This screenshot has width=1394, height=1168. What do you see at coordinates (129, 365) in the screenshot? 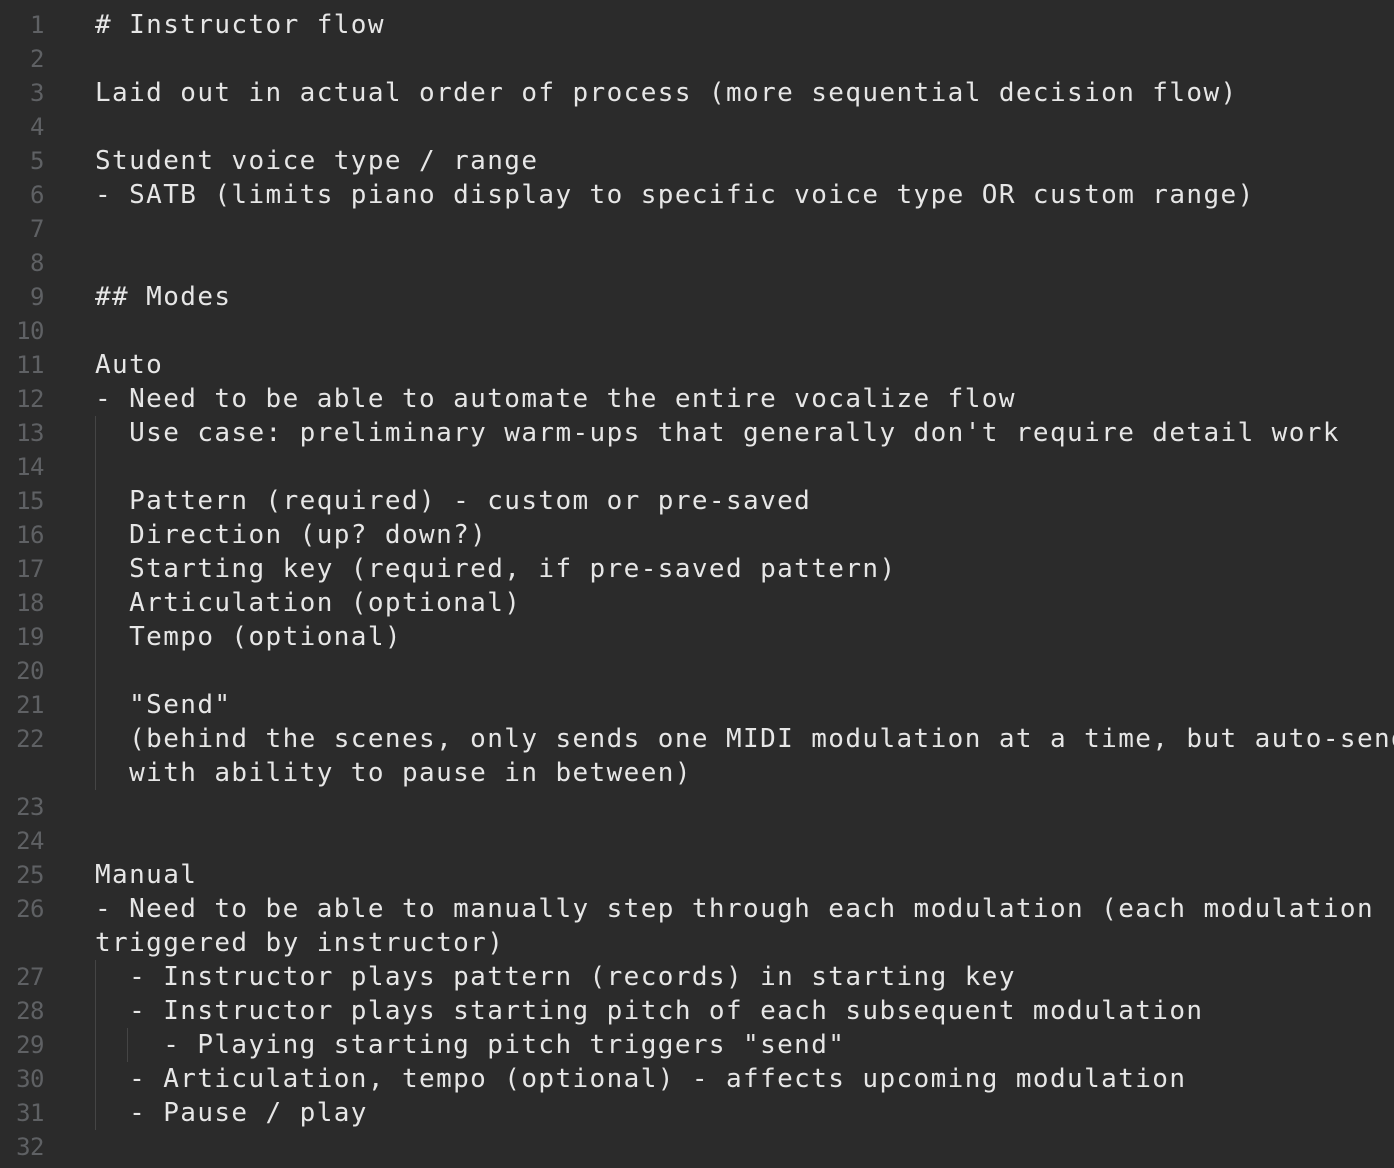
I see `line-text: Auto` at bounding box center [129, 365].